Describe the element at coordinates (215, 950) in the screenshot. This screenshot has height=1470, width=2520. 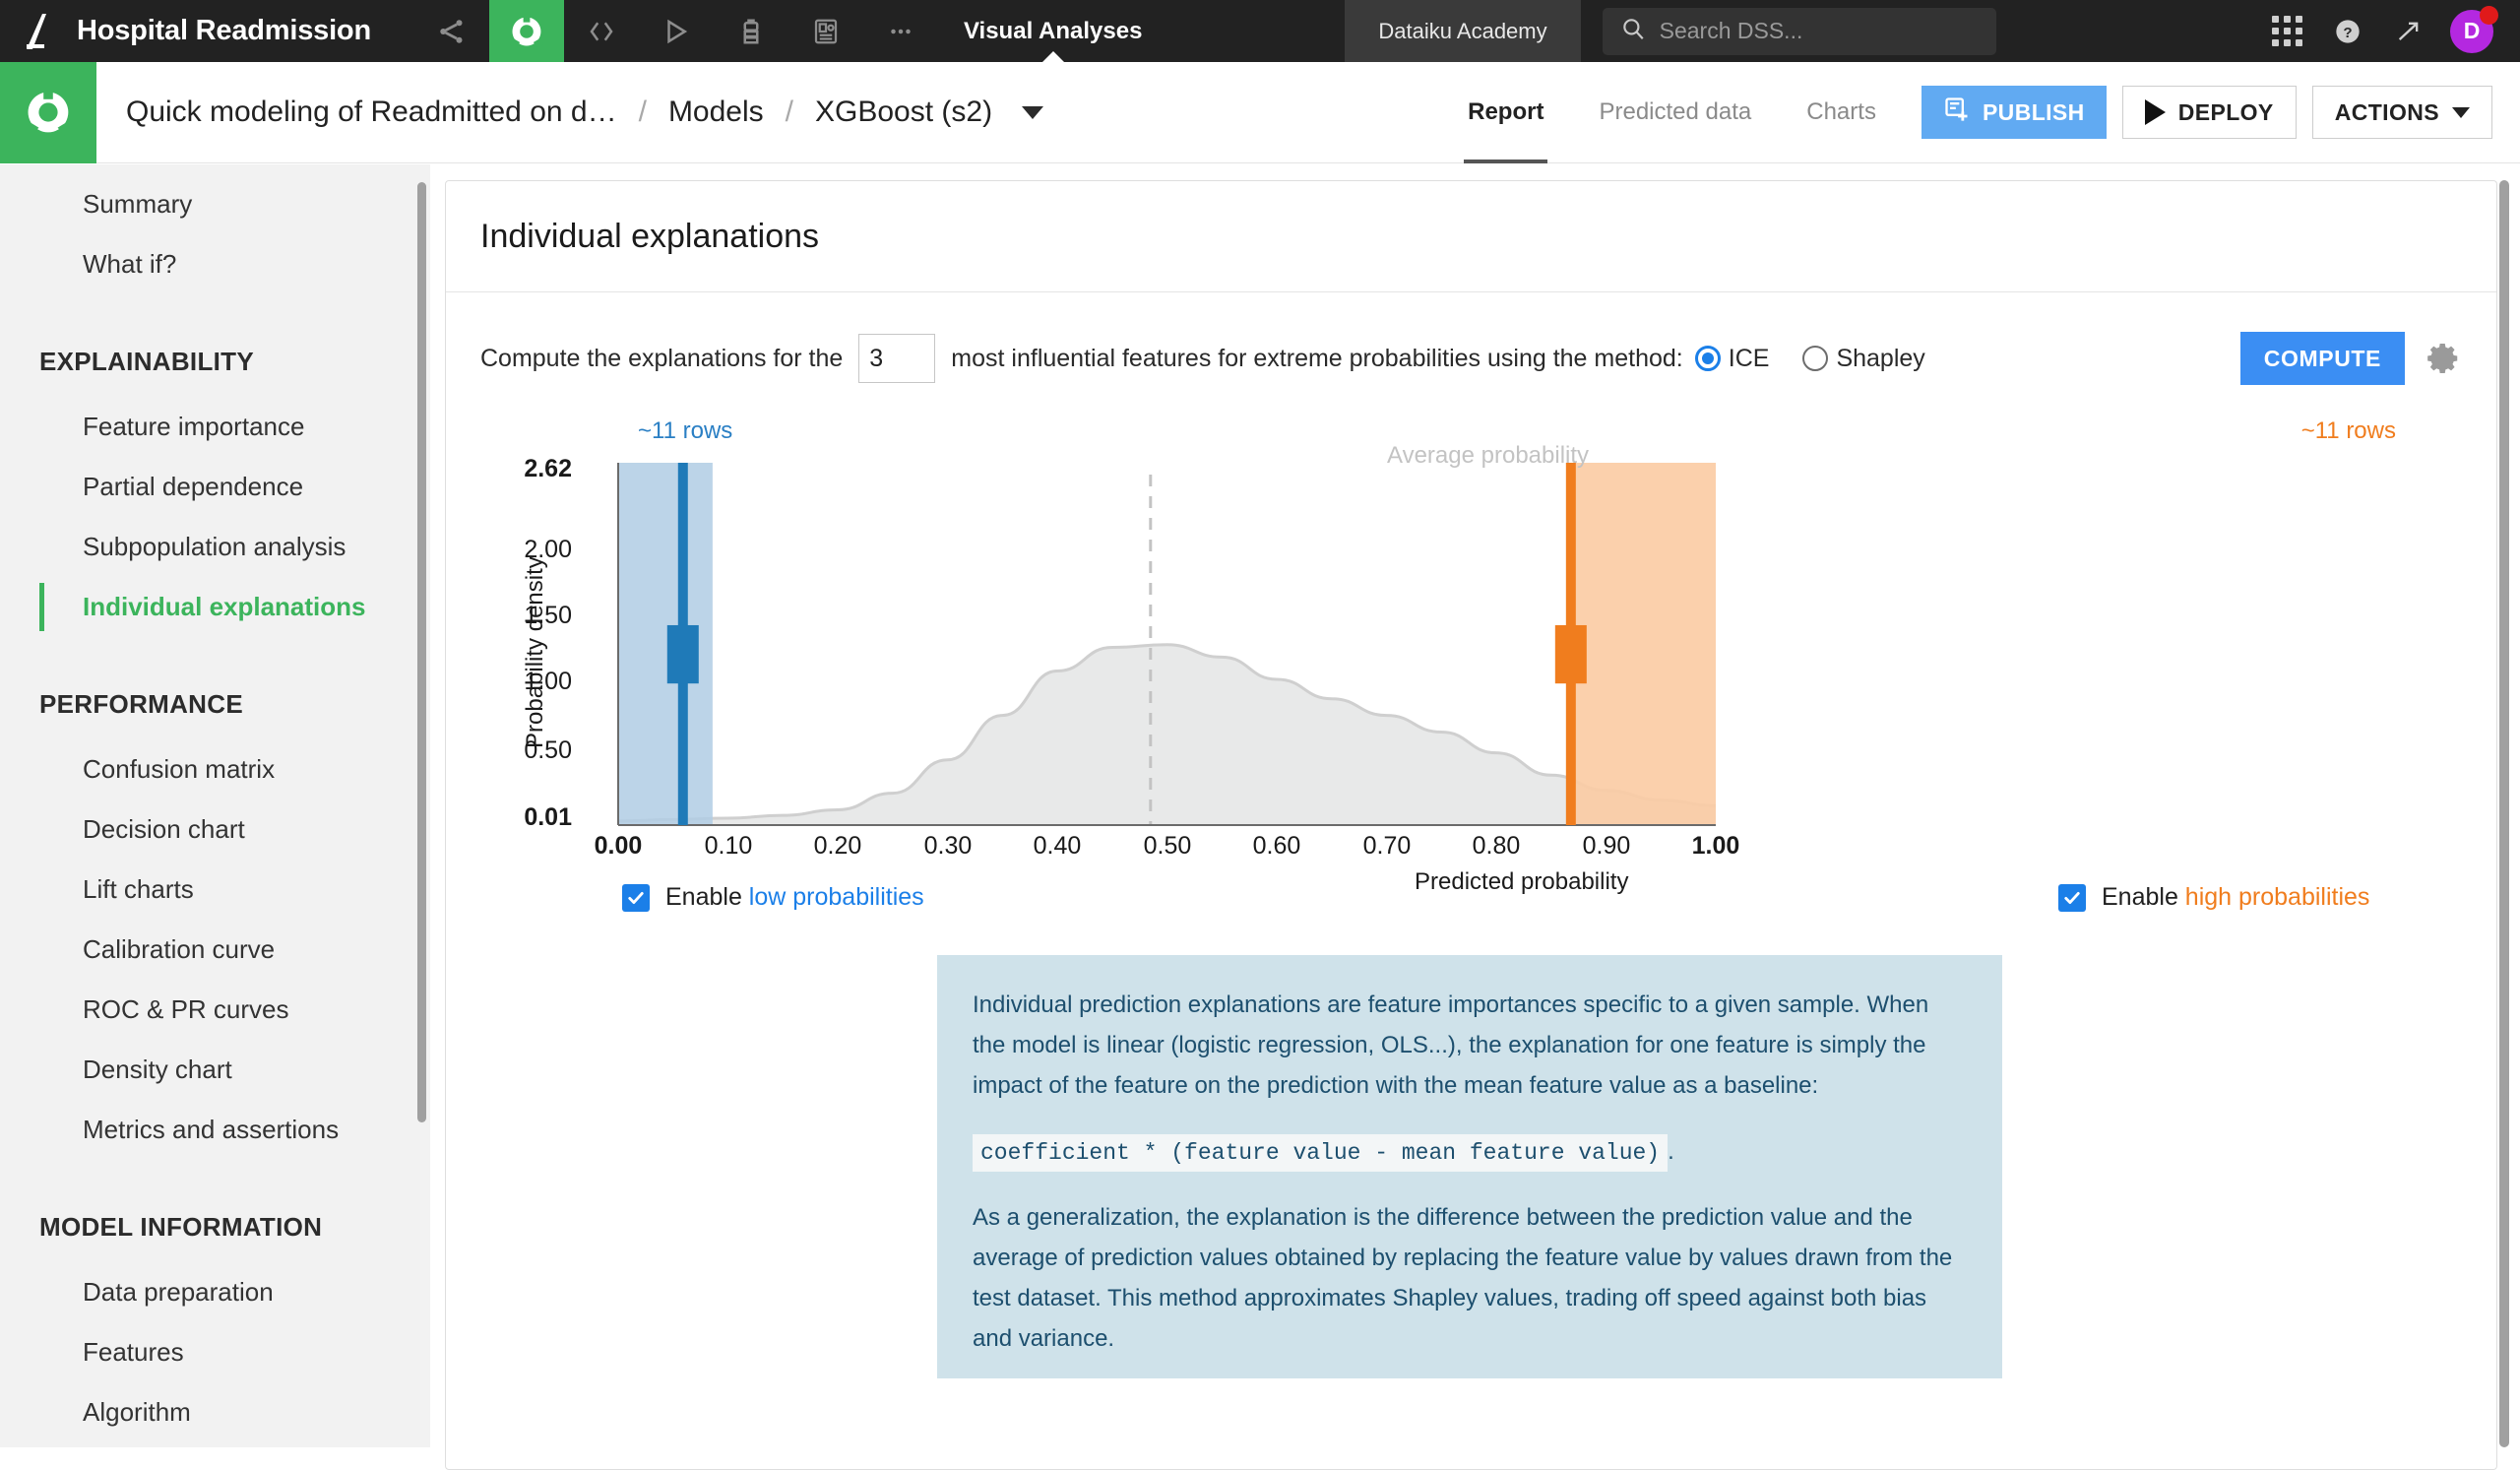
I see `sidebar-item-calibration-curve: Calibration curve` at that location.